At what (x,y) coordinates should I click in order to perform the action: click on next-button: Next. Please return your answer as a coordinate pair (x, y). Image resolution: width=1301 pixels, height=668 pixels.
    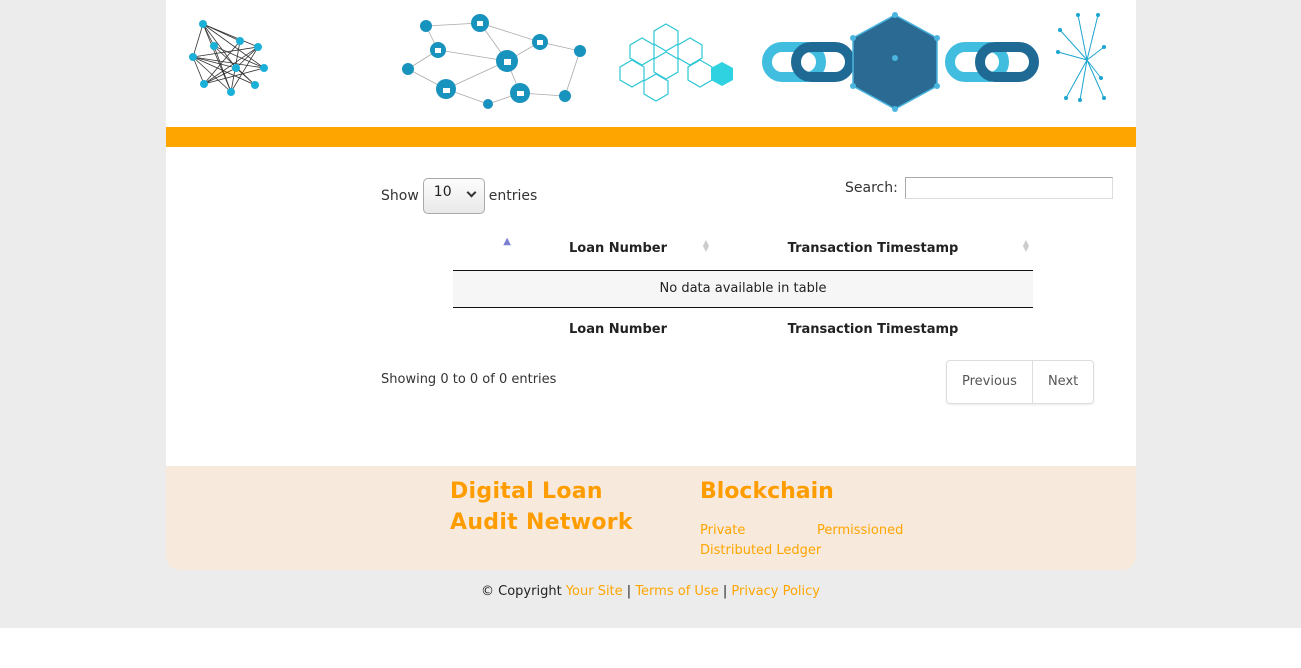
    Looking at the image, I should click on (1062, 382).